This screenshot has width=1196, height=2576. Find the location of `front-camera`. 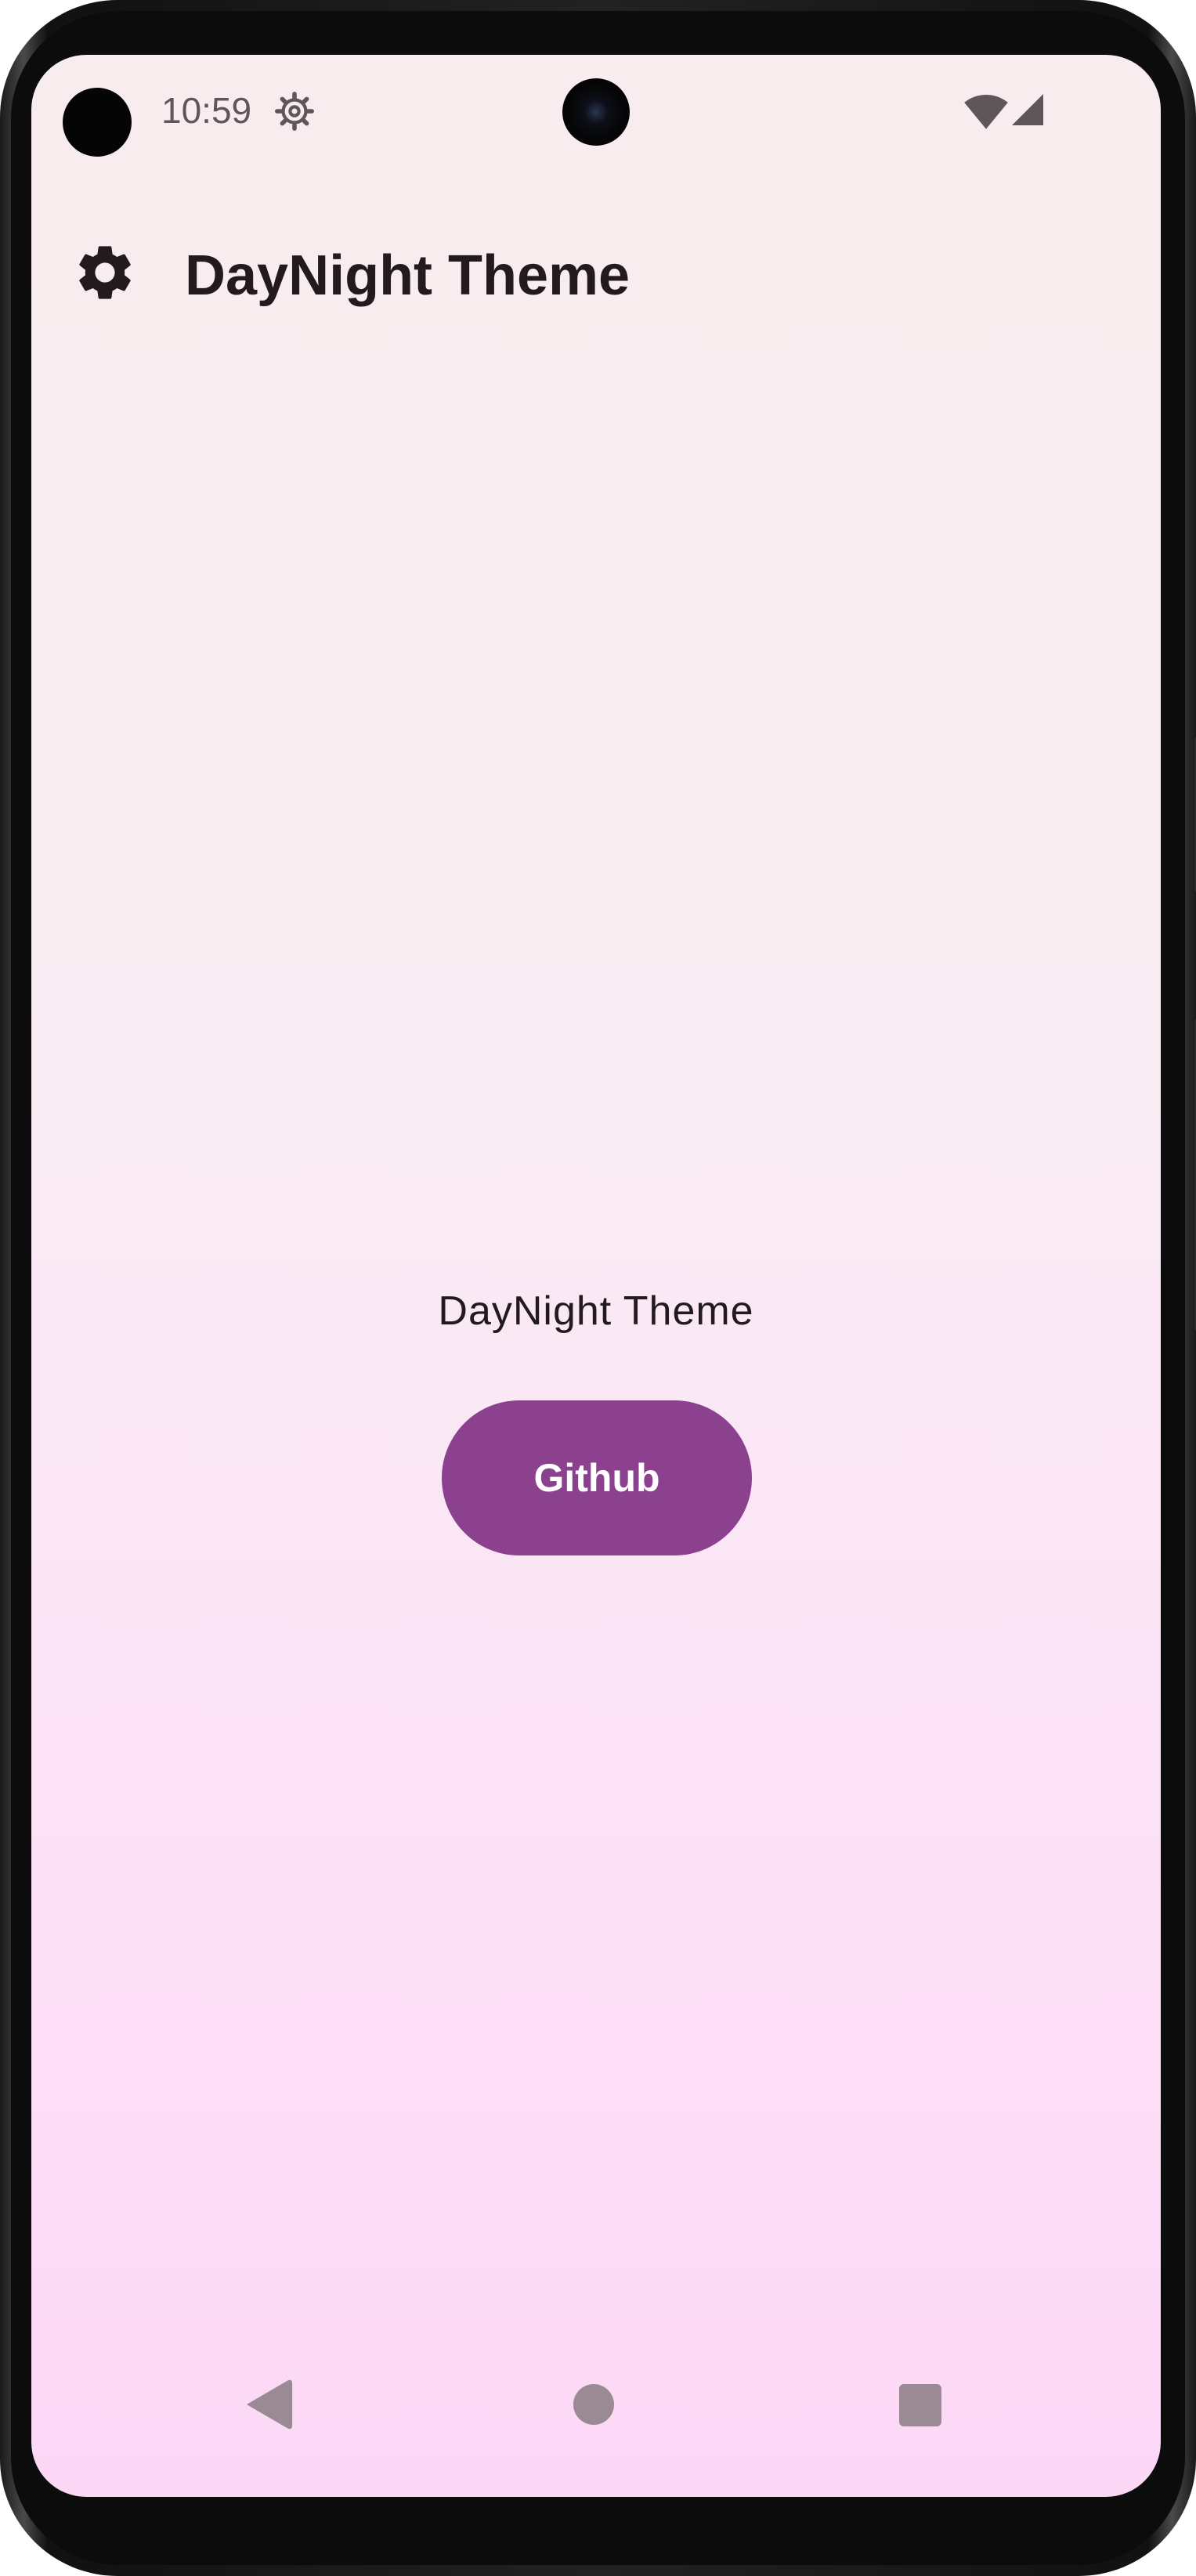

front-camera is located at coordinates (596, 112).